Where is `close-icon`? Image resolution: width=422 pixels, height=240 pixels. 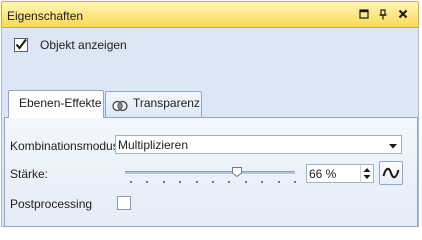
close-icon is located at coordinates (403, 14).